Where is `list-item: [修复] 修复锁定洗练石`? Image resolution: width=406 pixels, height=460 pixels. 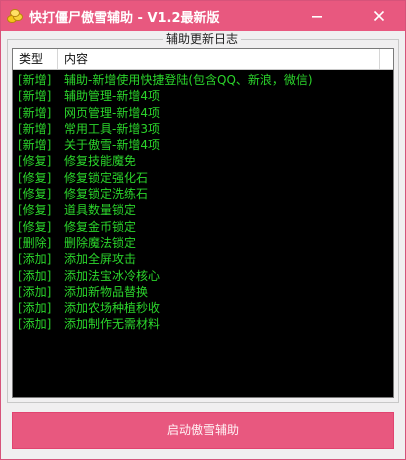
list-item: [修复] 修复锁定洗练石 is located at coordinates (203, 194).